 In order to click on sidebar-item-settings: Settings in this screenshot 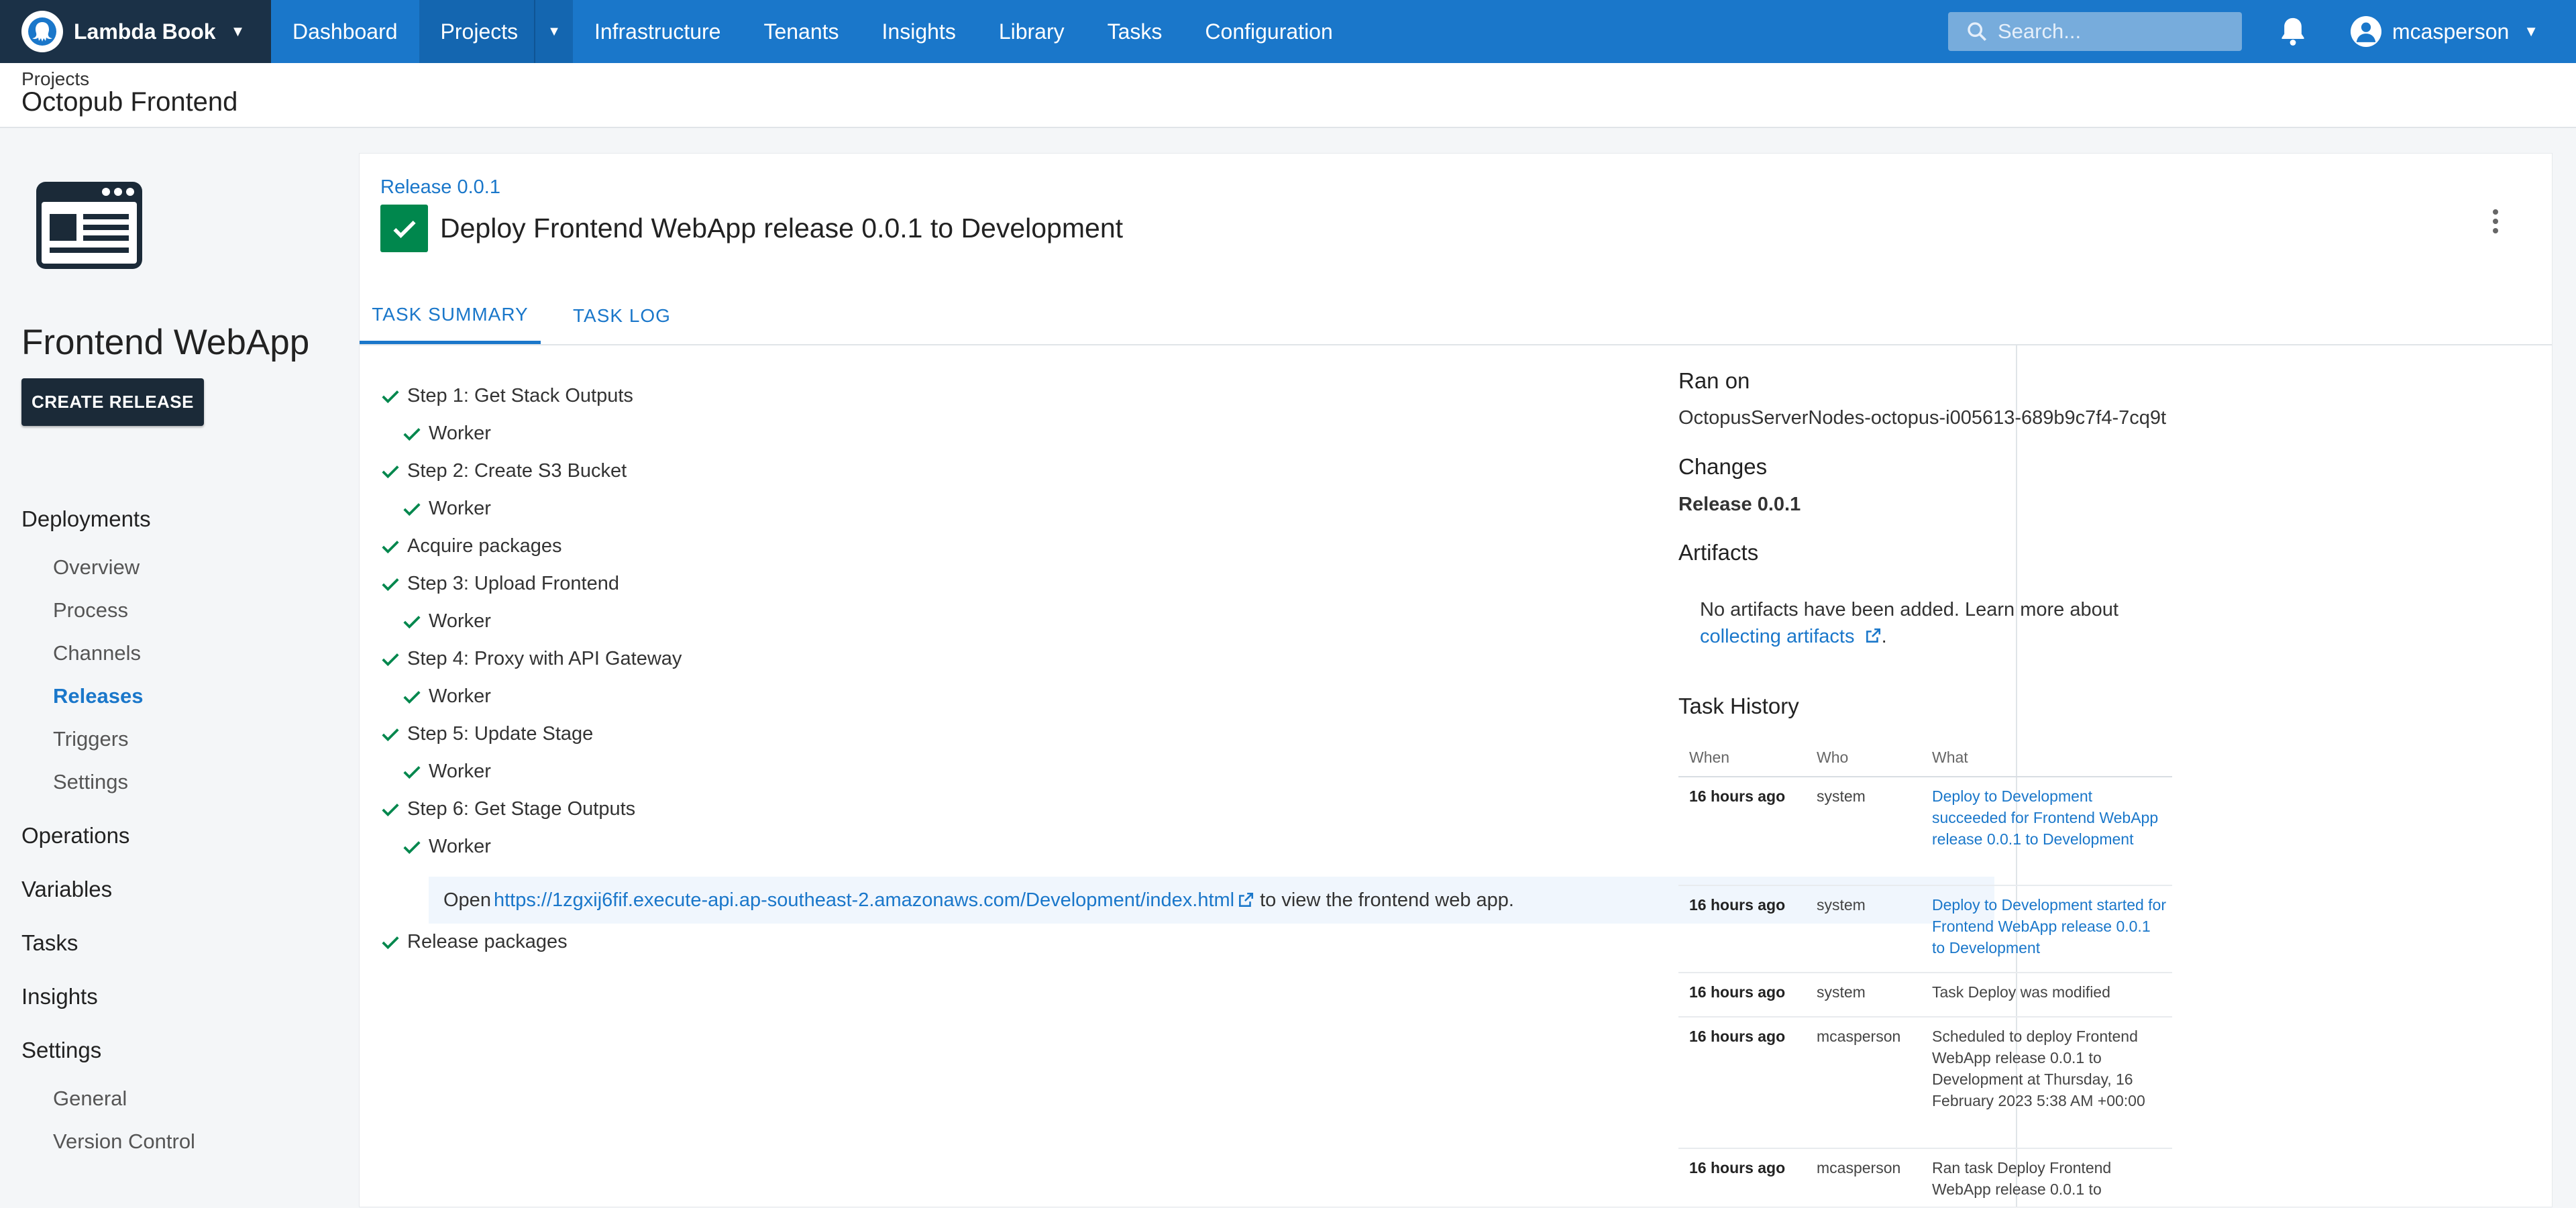, I will do `click(90, 782)`.